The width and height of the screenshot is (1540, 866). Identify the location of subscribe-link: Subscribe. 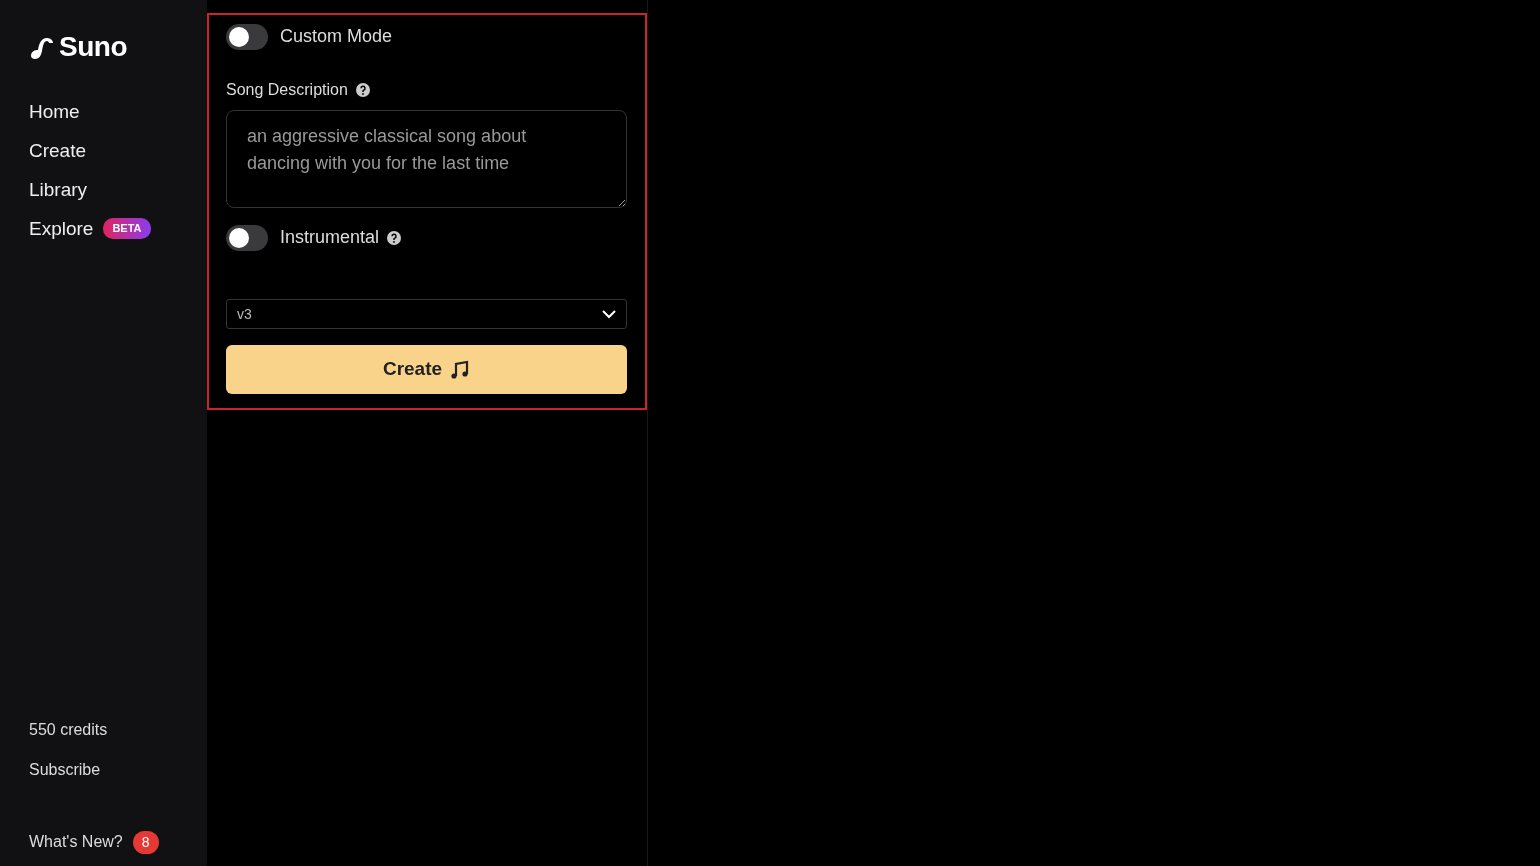
(65, 769).